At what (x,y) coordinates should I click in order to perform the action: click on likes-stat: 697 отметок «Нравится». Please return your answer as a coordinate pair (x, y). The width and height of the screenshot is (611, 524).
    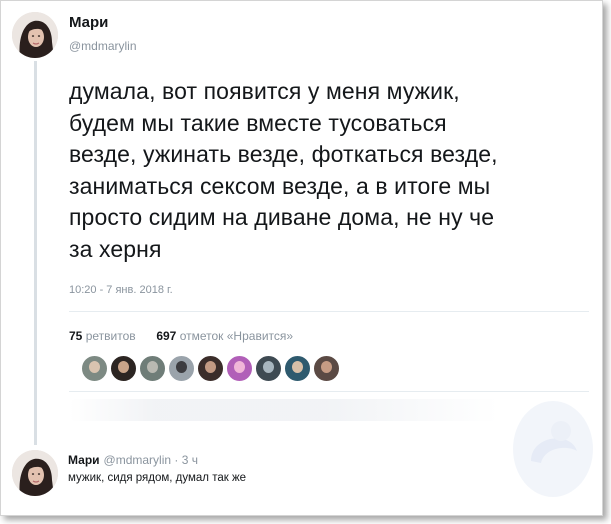
    Looking at the image, I should click on (224, 336).